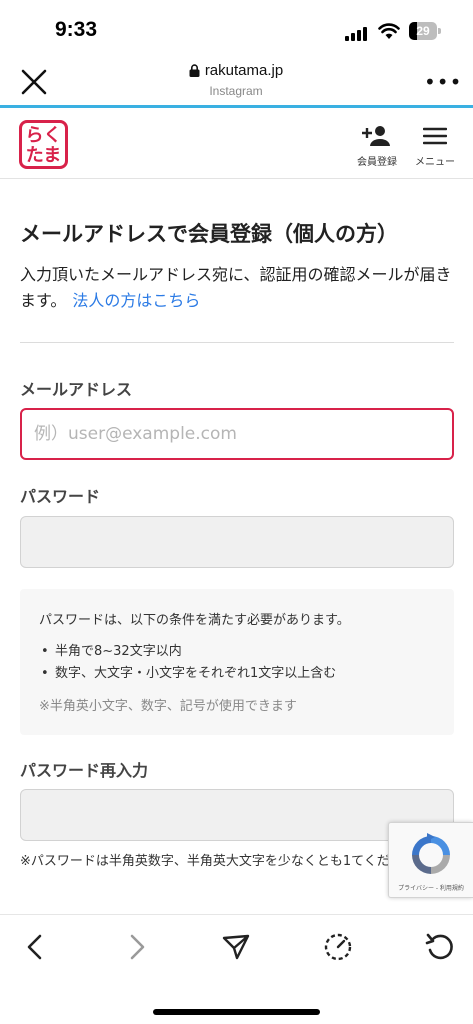 Image resolution: width=473 pixels, height=1024 pixels. Describe the element at coordinates (338, 947) in the screenshot. I see `history-icon` at that location.